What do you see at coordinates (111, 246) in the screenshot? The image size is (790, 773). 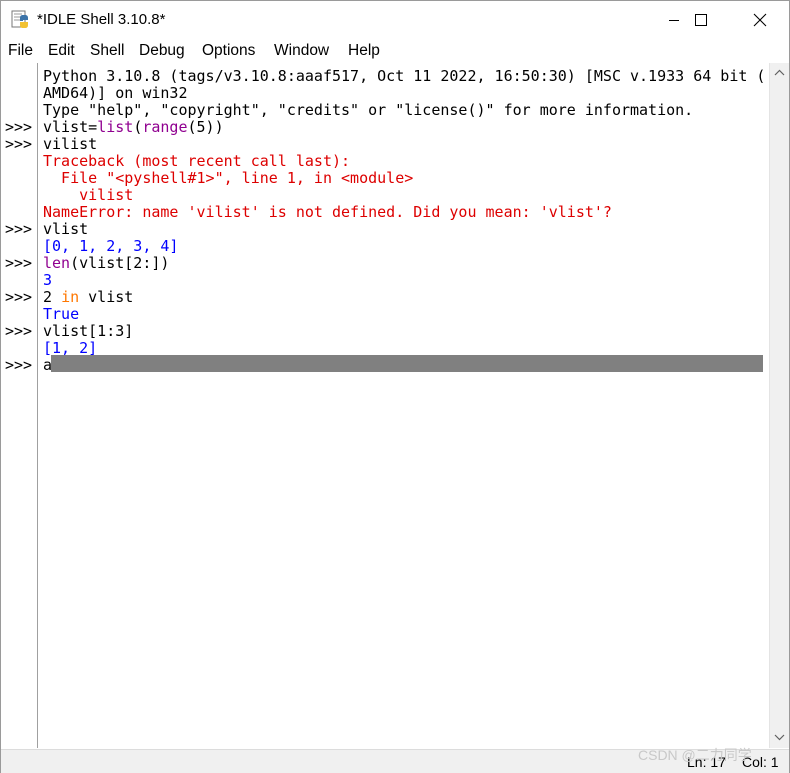 I see `output-line: [0, 1, 2, 3, 4]` at bounding box center [111, 246].